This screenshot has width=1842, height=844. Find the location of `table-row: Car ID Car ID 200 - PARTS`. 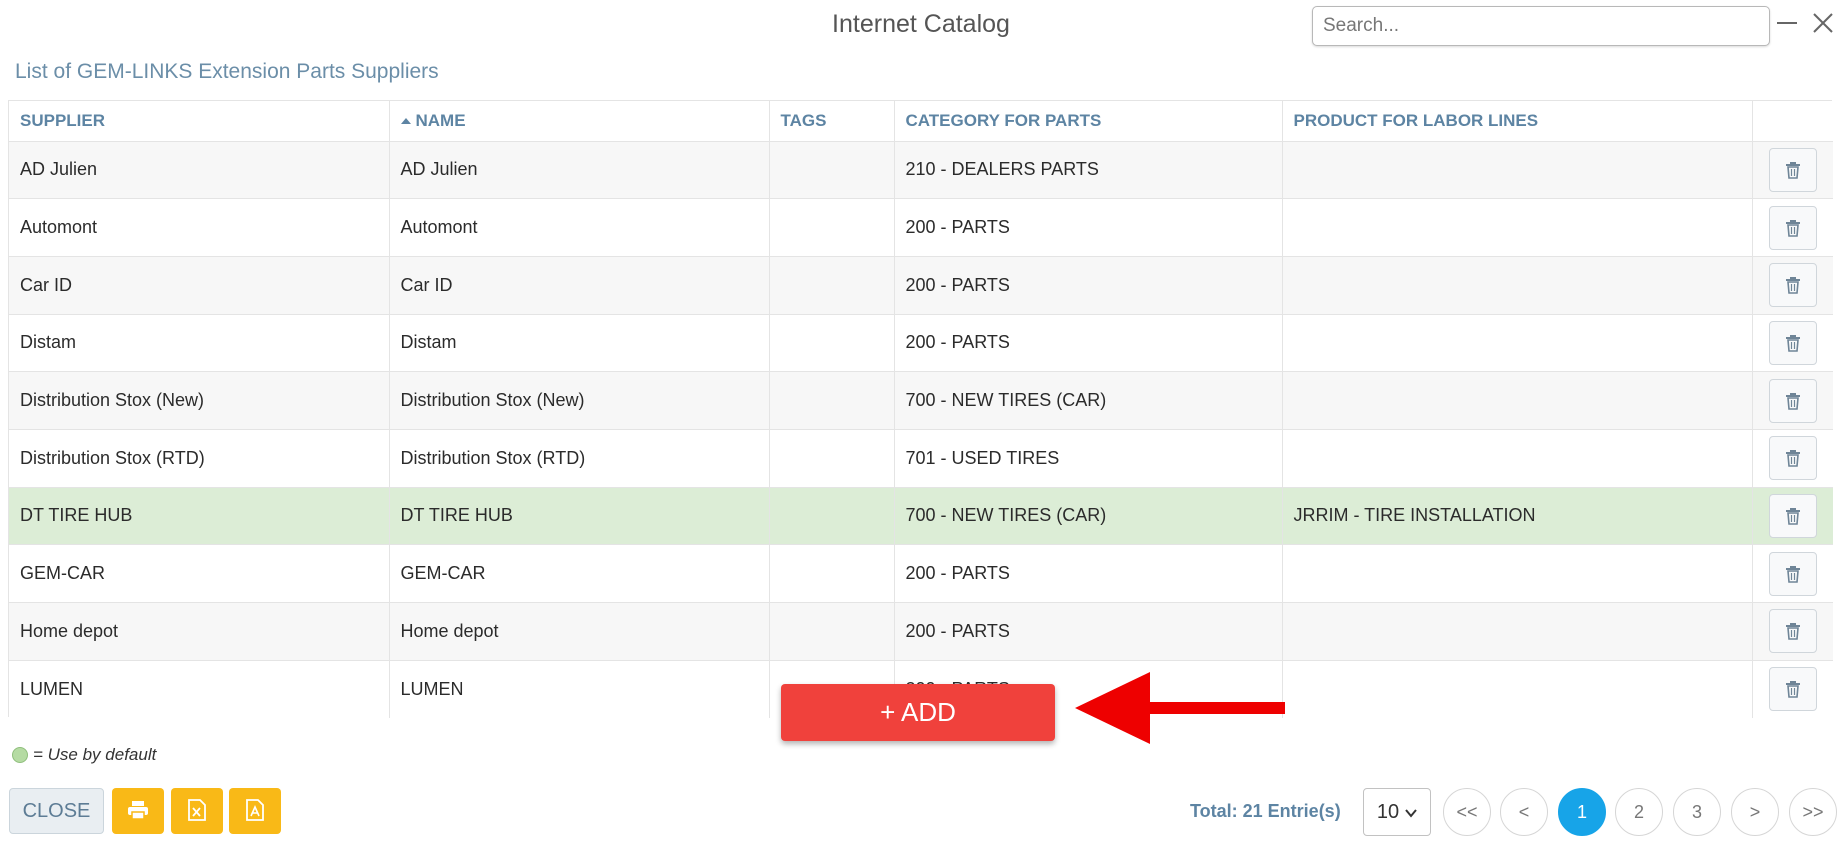

table-row: Car ID Car ID 200 - PARTS is located at coordinates (921, 285).